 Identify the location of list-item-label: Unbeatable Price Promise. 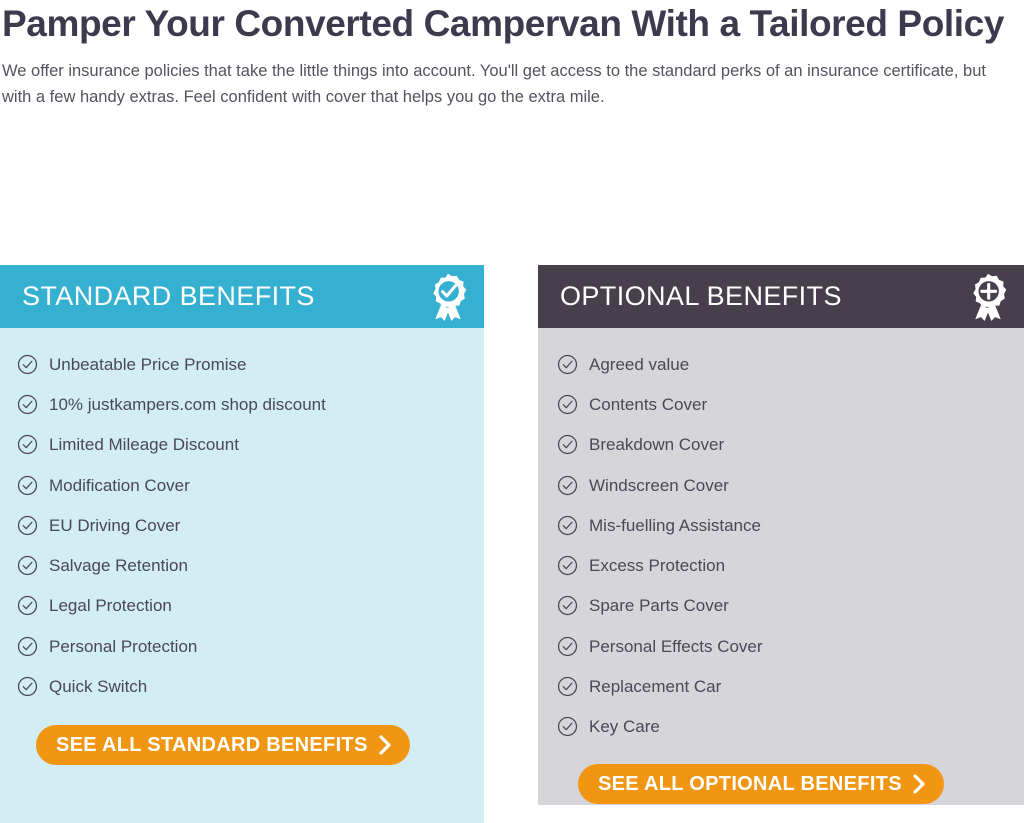
(148, 364).